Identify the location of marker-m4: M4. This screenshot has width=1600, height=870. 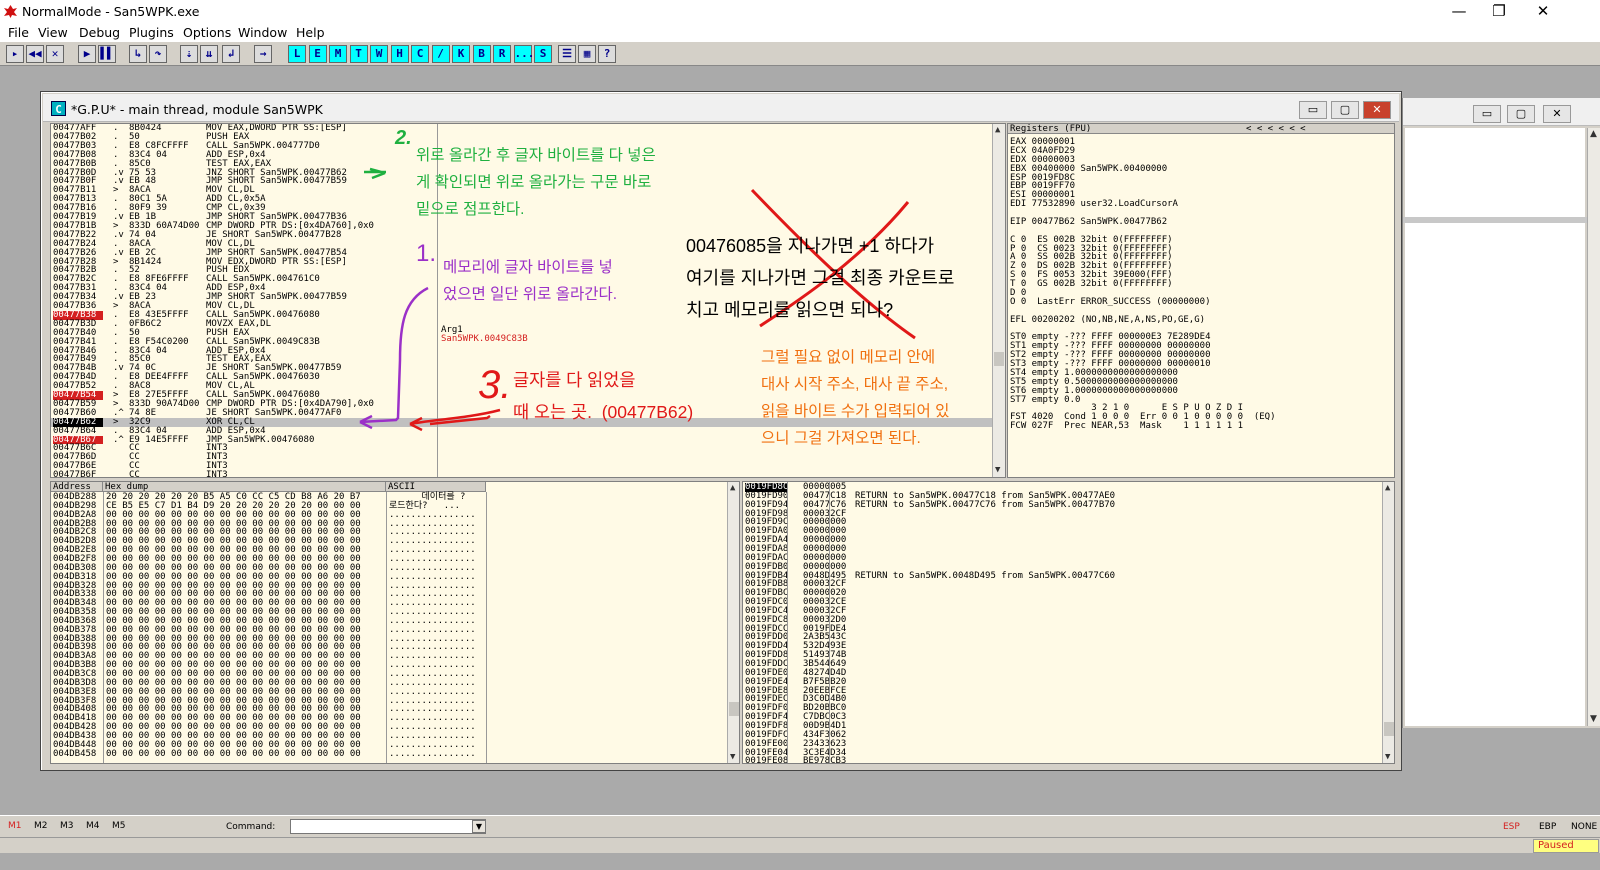
(93, 826).